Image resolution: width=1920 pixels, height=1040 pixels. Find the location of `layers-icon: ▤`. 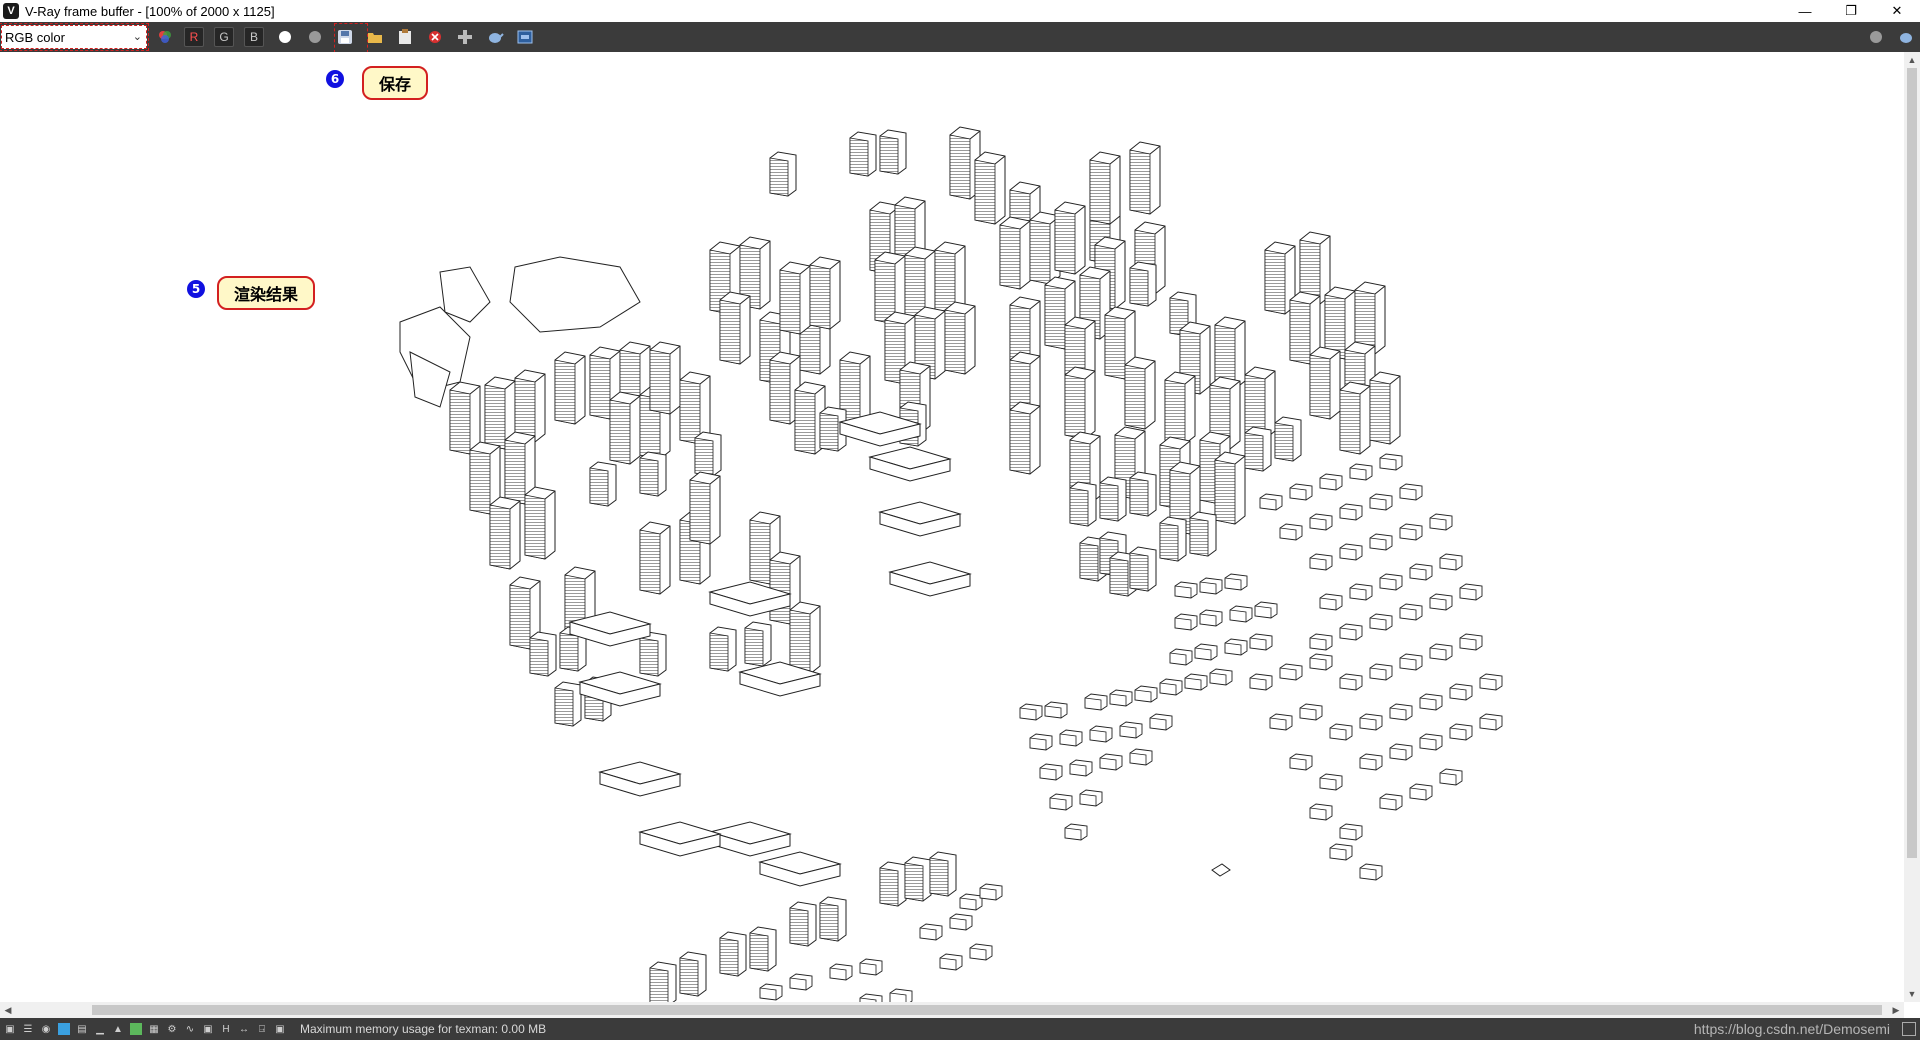

layers-icon: ▤ is located at coordinates (82, 1029).